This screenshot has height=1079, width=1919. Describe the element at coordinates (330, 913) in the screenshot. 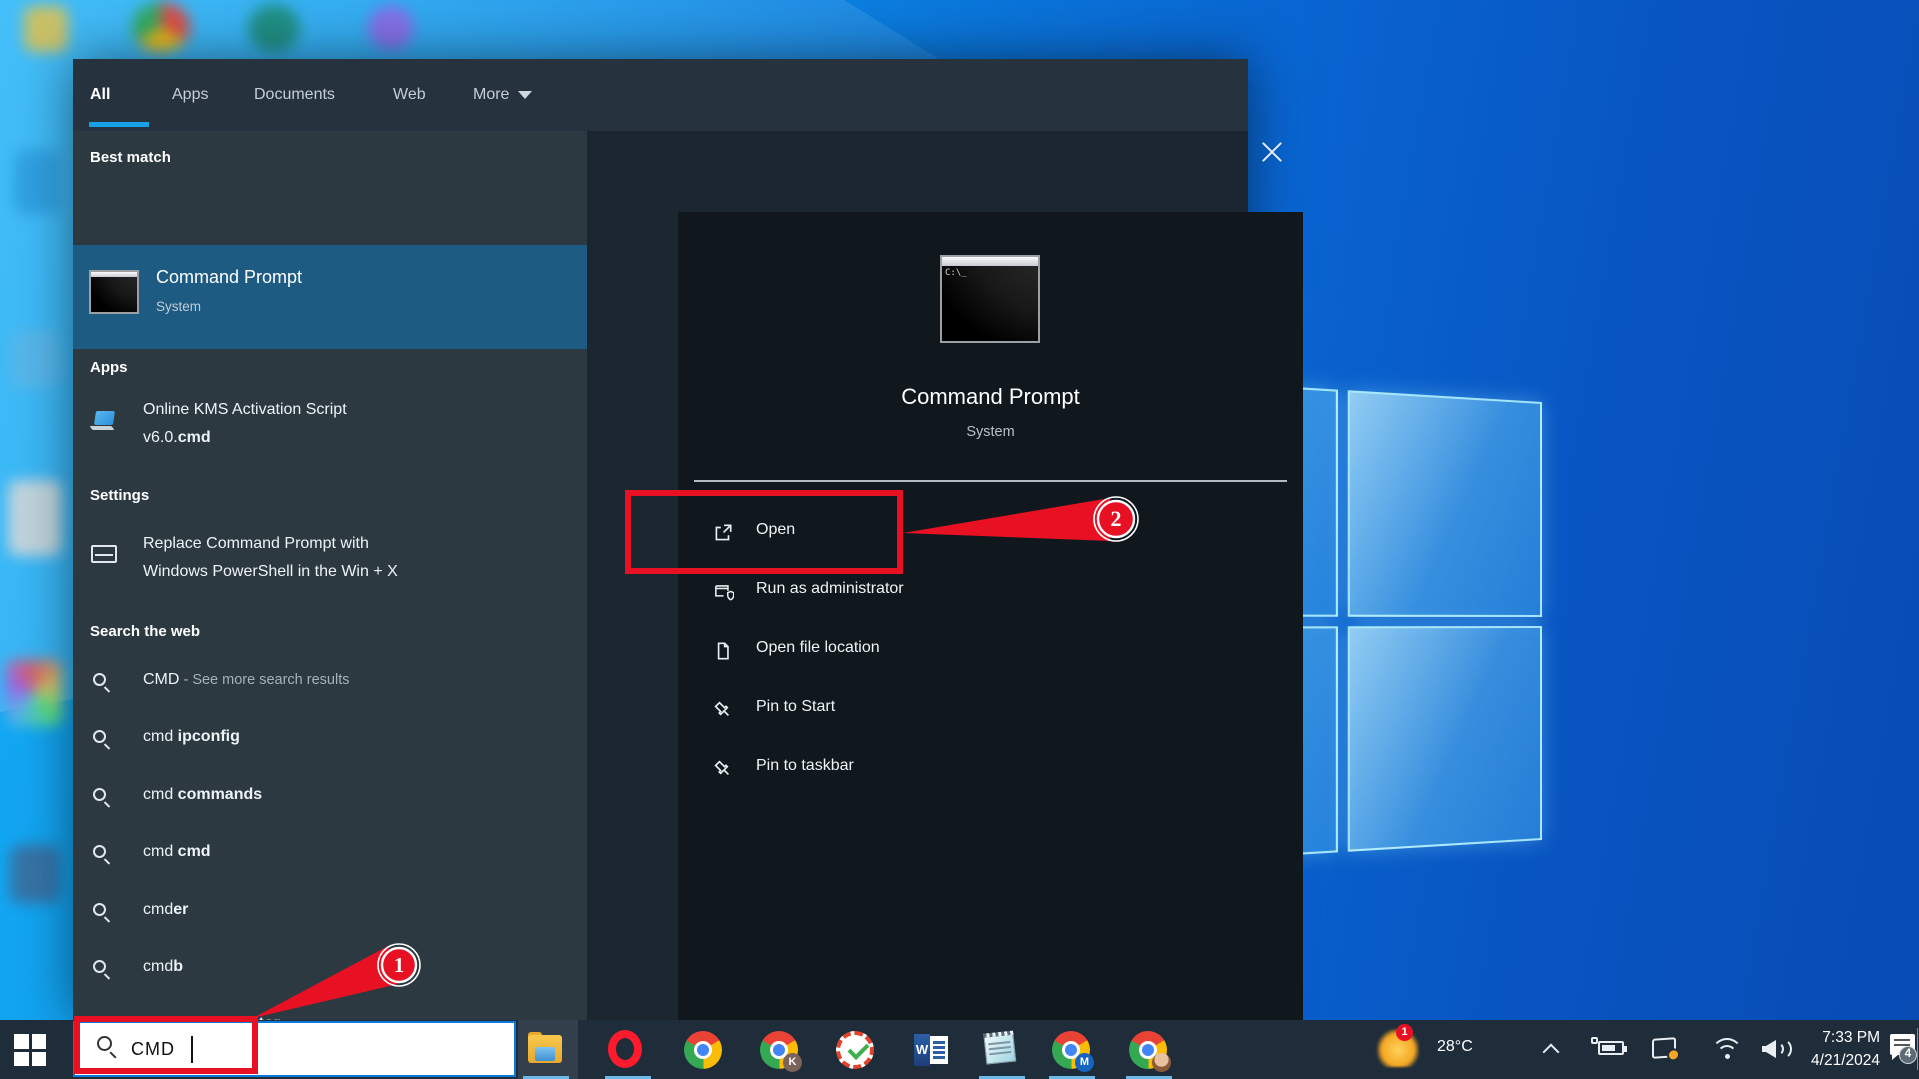

I see `web-suggestion-row: cmder` at that location.